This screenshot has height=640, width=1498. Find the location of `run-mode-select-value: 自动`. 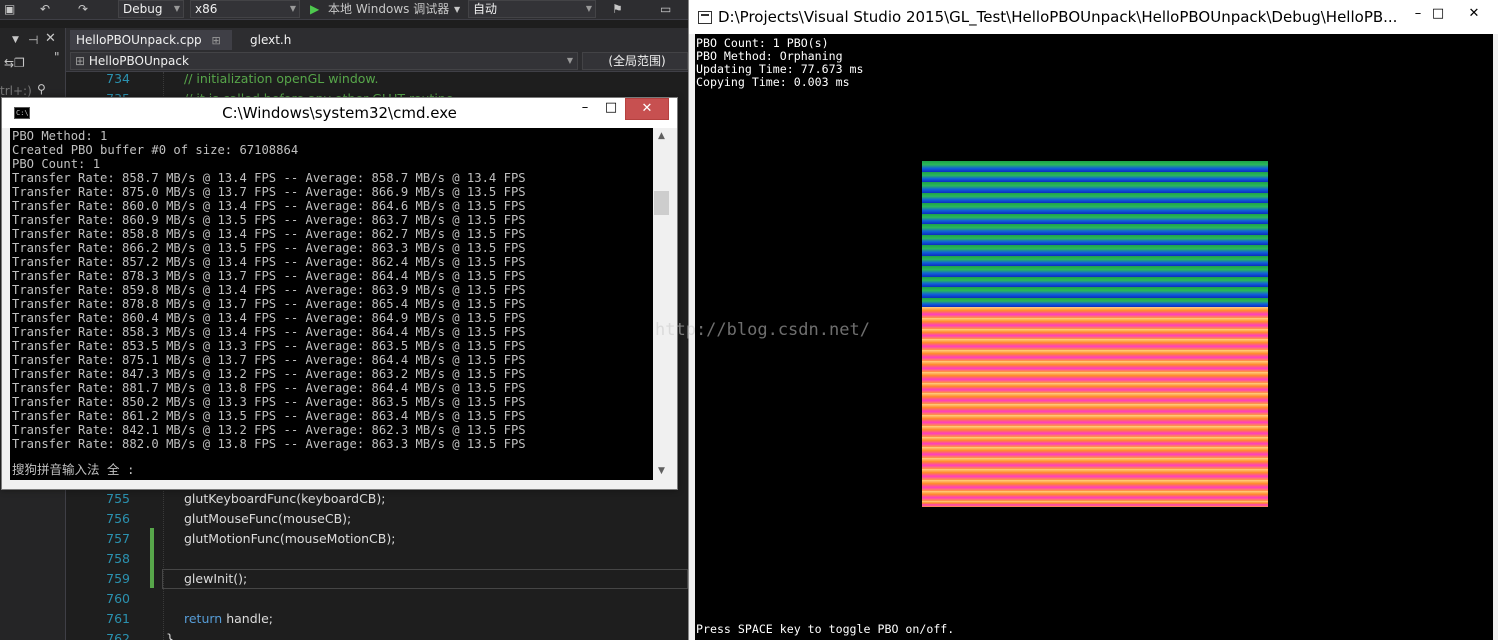

run-mode-select-value: 自动 is located at coordinates (485, 9).